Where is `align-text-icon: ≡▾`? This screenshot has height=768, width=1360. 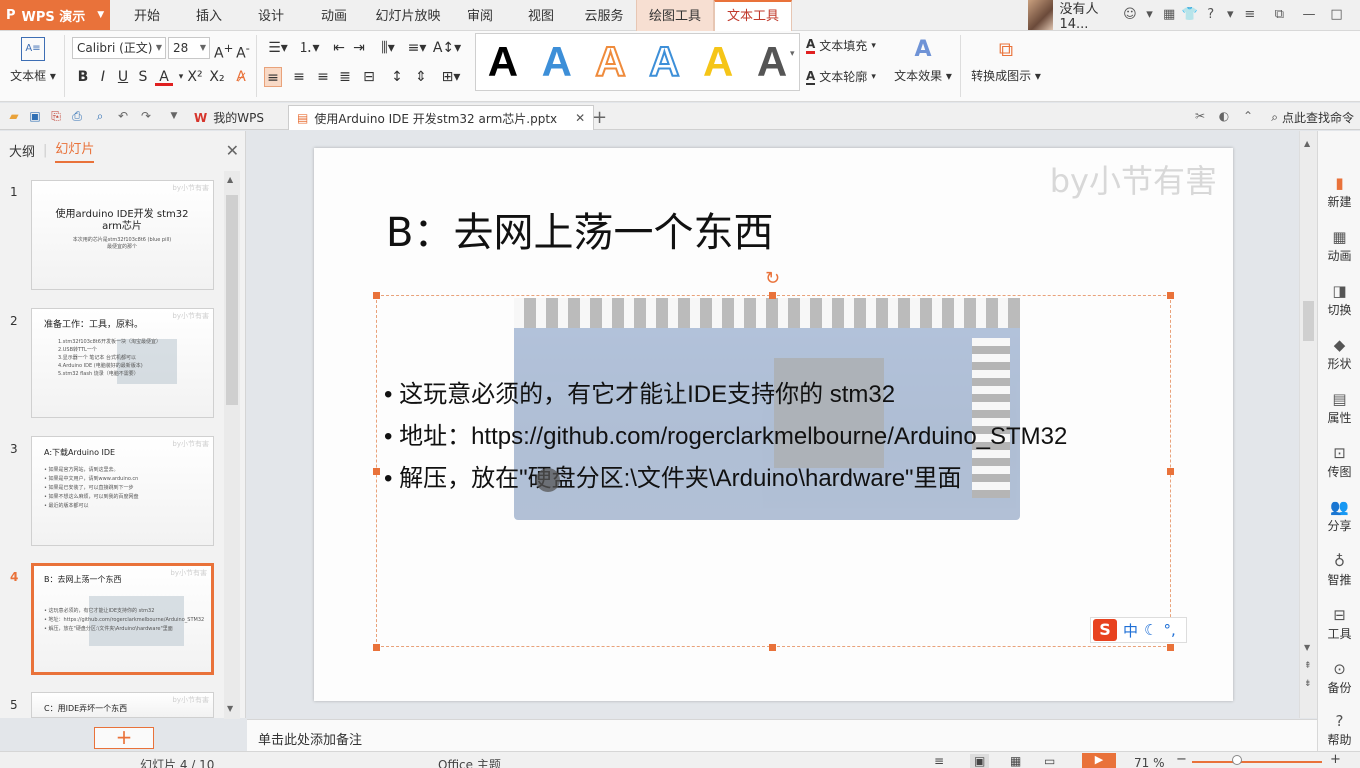 align-text-icon: ≡▾ is located at coordinates (417, 48).